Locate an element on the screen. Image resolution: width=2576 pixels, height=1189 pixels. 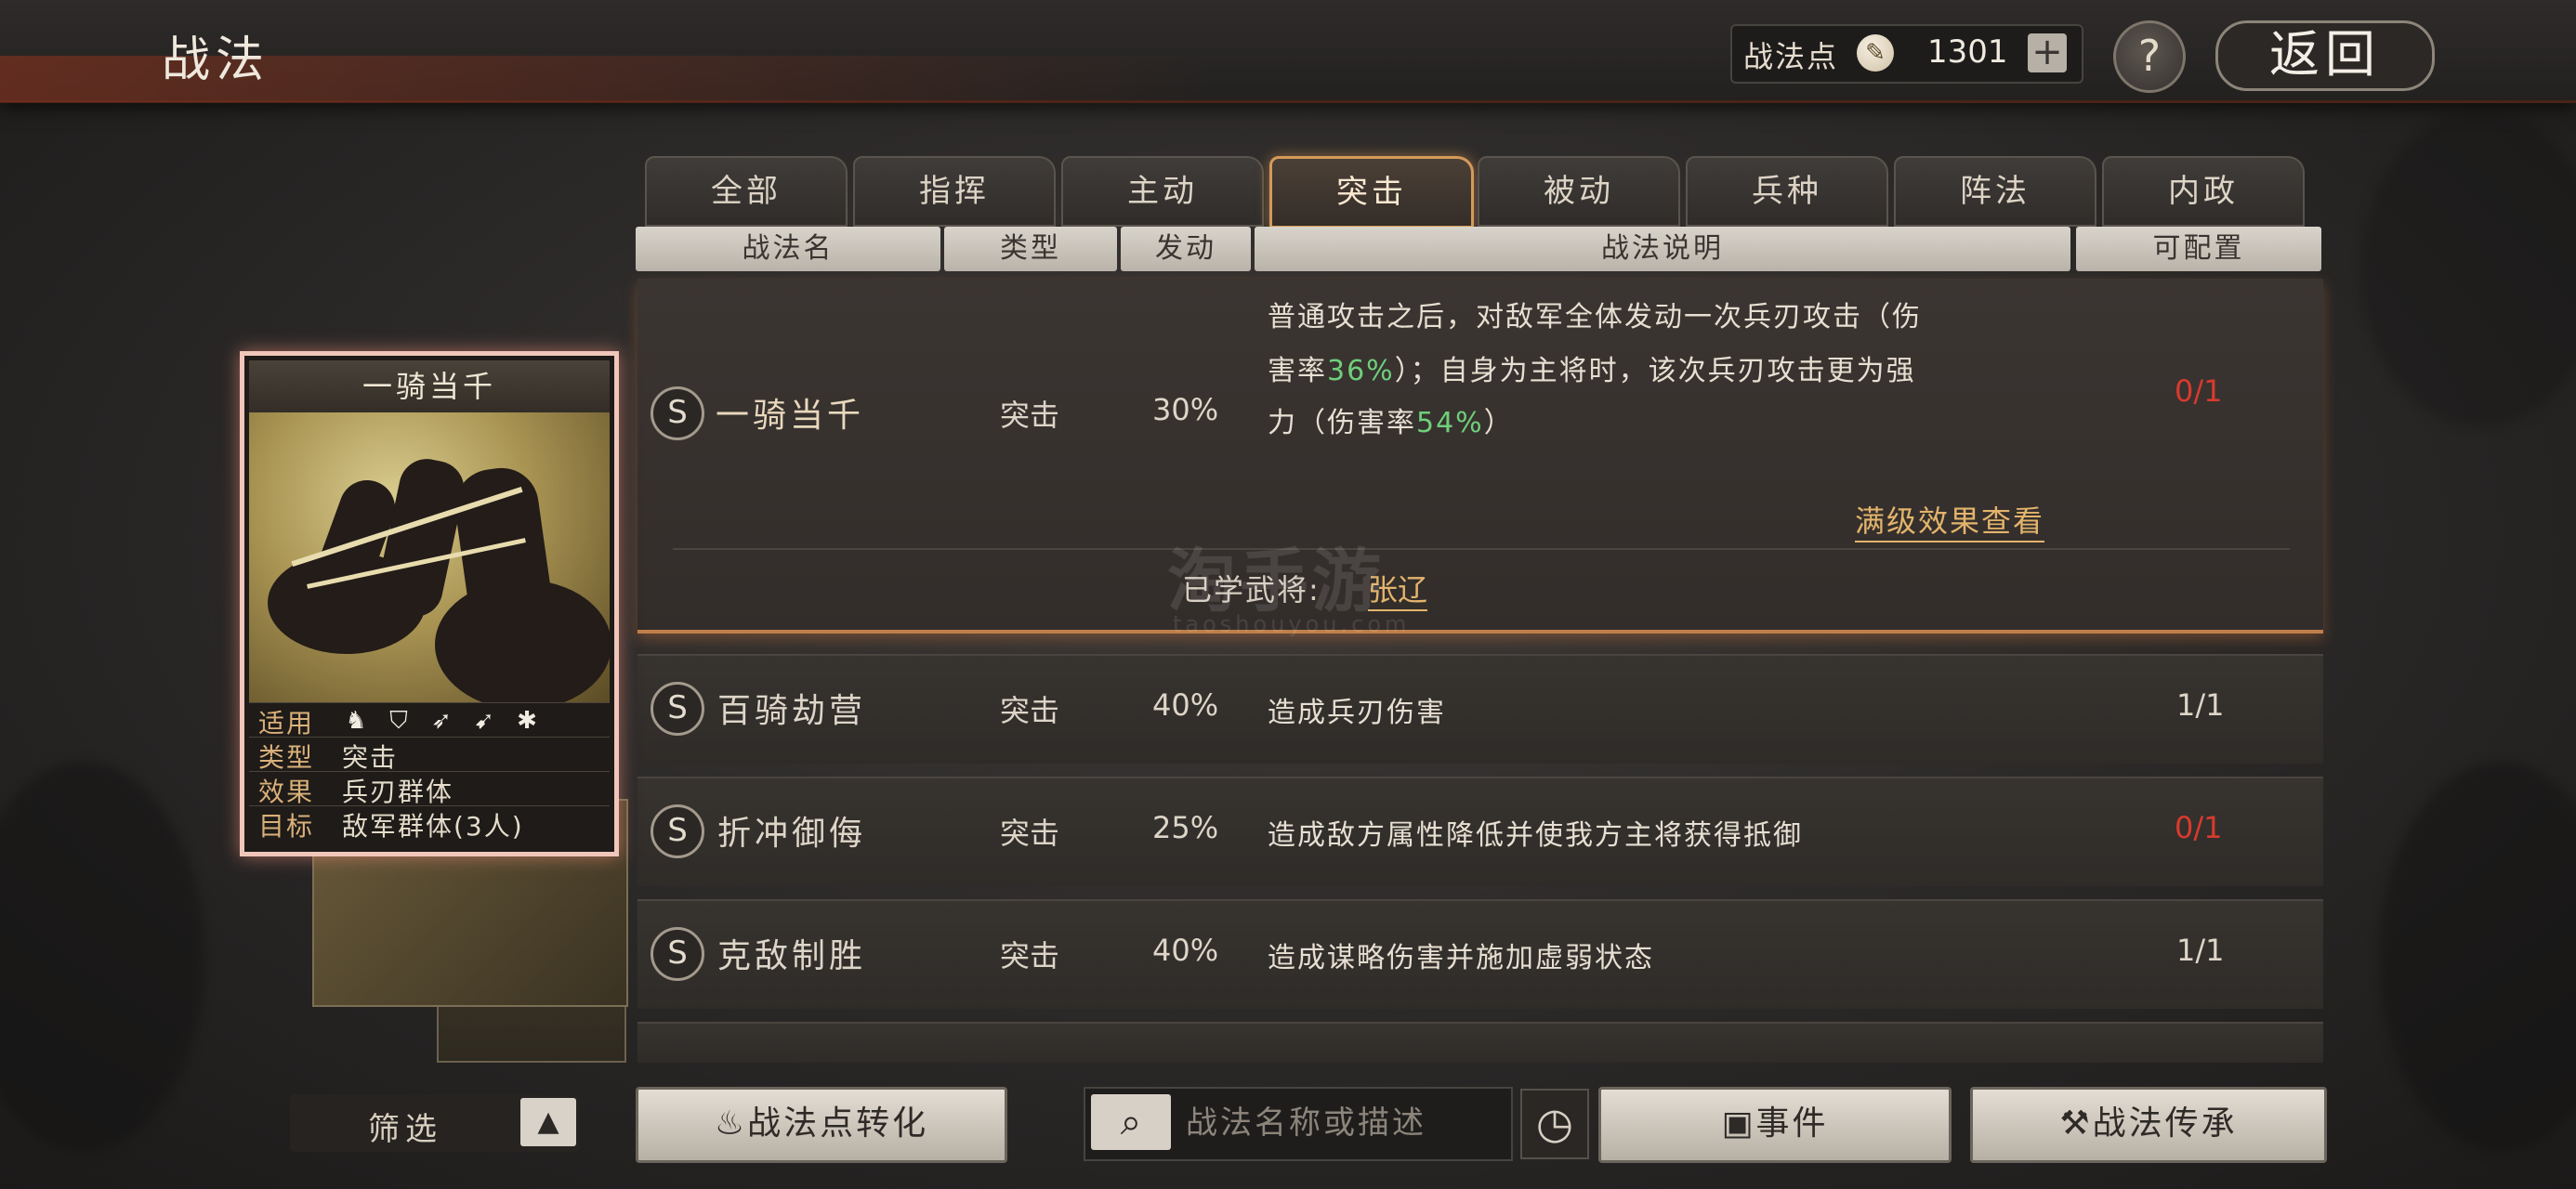
tactic-name: 百骑劫营 is located at coordinates (792, 711).